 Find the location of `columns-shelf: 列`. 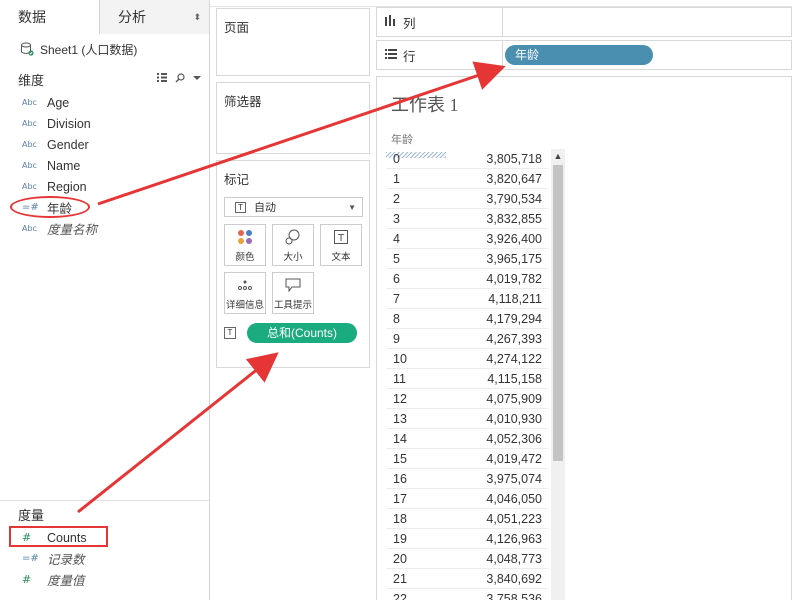

columns-shelf: 列 is located at coordinates (584, 22).